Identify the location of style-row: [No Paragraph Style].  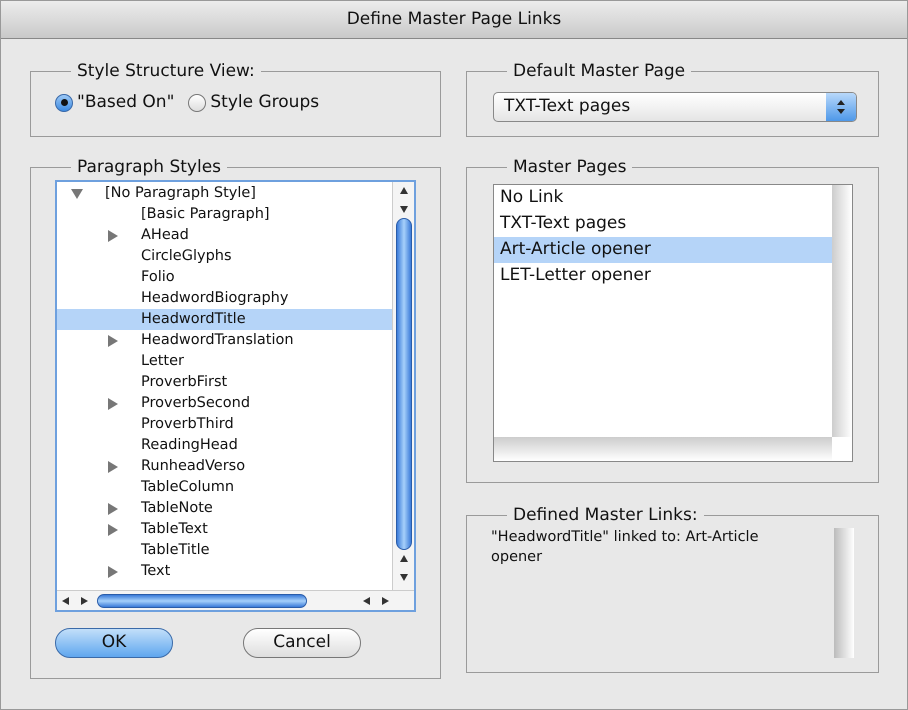
(224, 193).